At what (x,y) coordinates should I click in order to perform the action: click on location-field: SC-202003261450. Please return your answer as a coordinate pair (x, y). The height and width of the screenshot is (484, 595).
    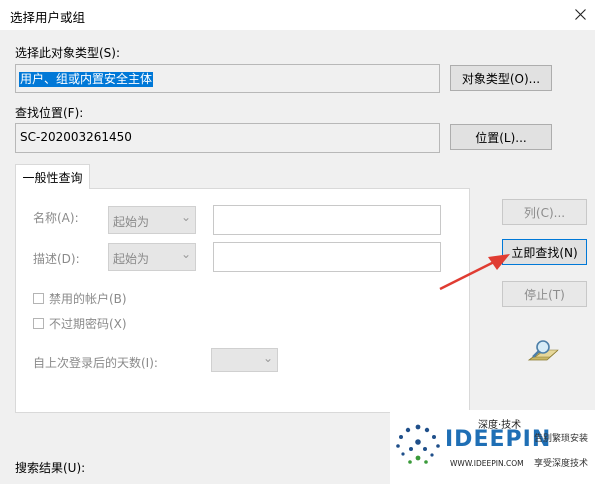
    Looking at the image, I should click on (227, 138).